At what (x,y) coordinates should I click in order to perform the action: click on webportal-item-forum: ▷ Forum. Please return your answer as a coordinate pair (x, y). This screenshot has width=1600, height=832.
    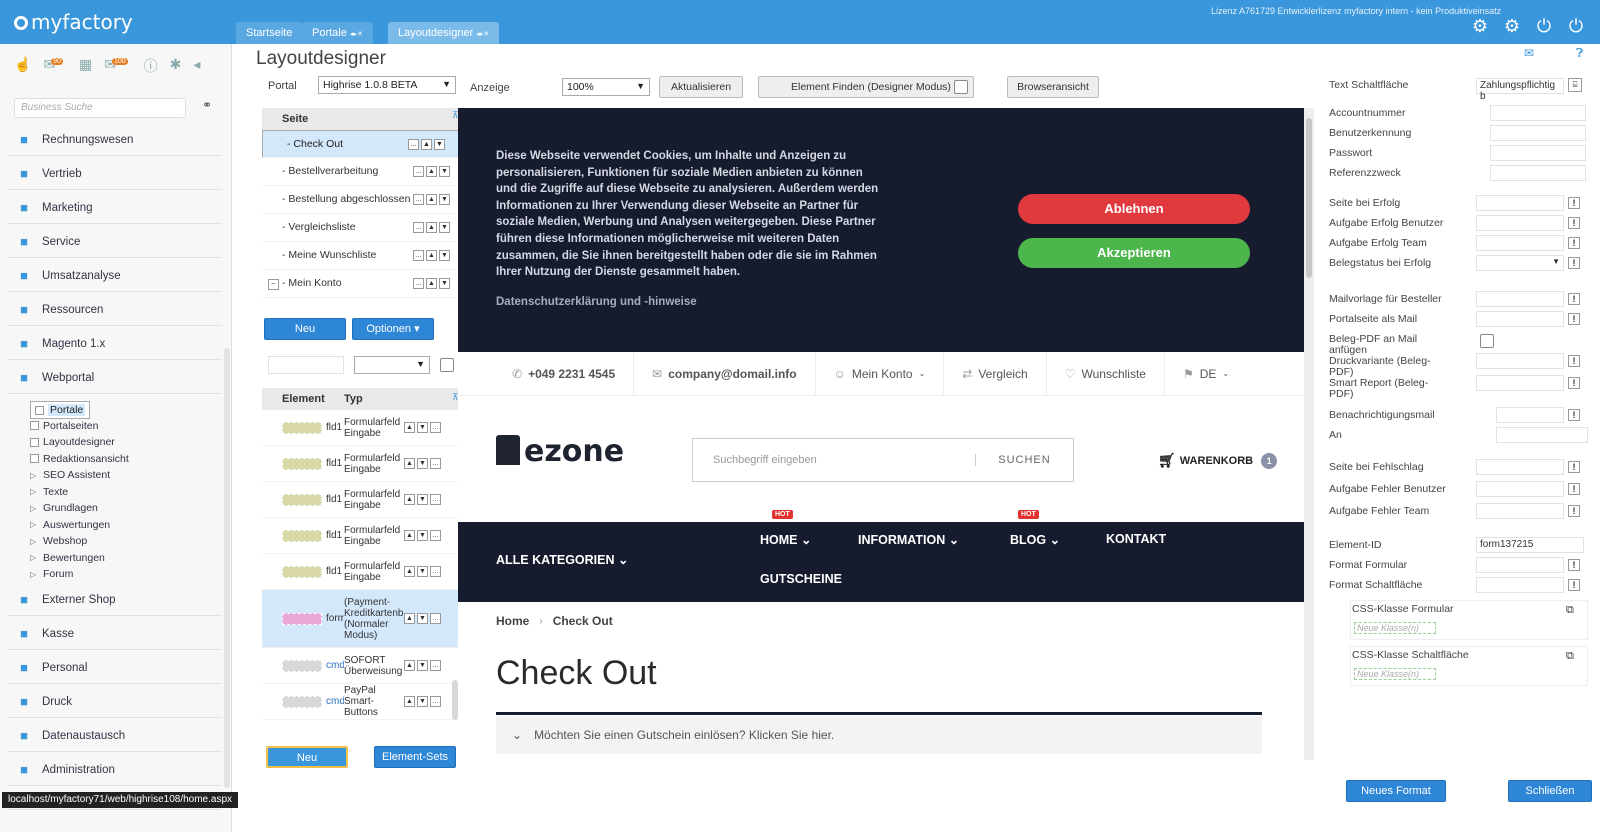
    Looking at the image, I should click on (51, 574).